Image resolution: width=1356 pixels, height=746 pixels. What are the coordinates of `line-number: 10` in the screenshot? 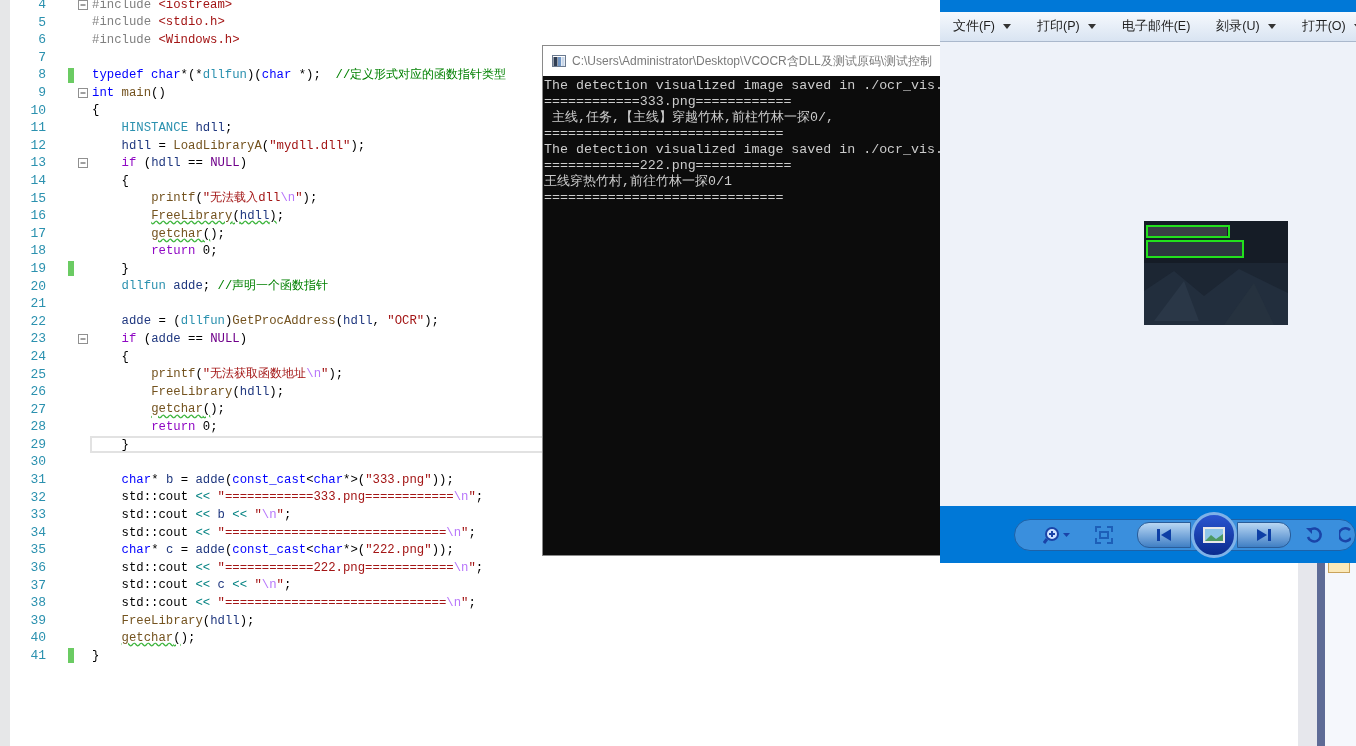 It's located at (37, 110).